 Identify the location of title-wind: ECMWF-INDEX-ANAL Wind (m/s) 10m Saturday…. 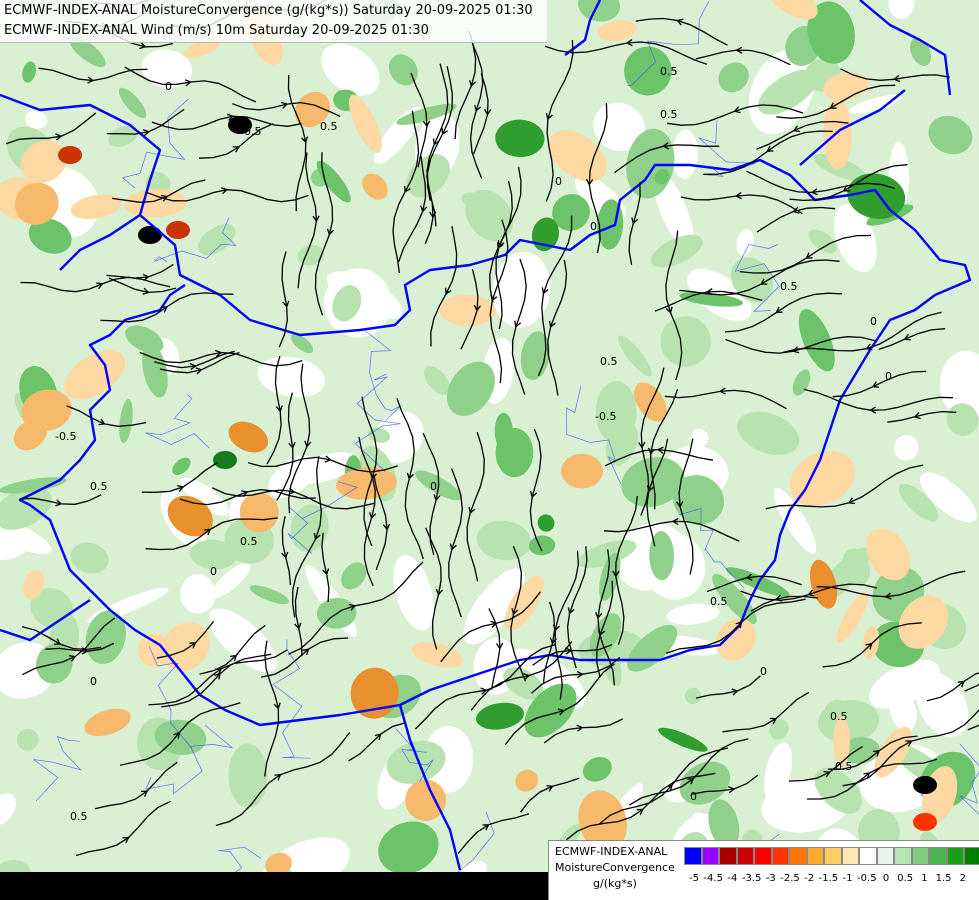
(216, 30).